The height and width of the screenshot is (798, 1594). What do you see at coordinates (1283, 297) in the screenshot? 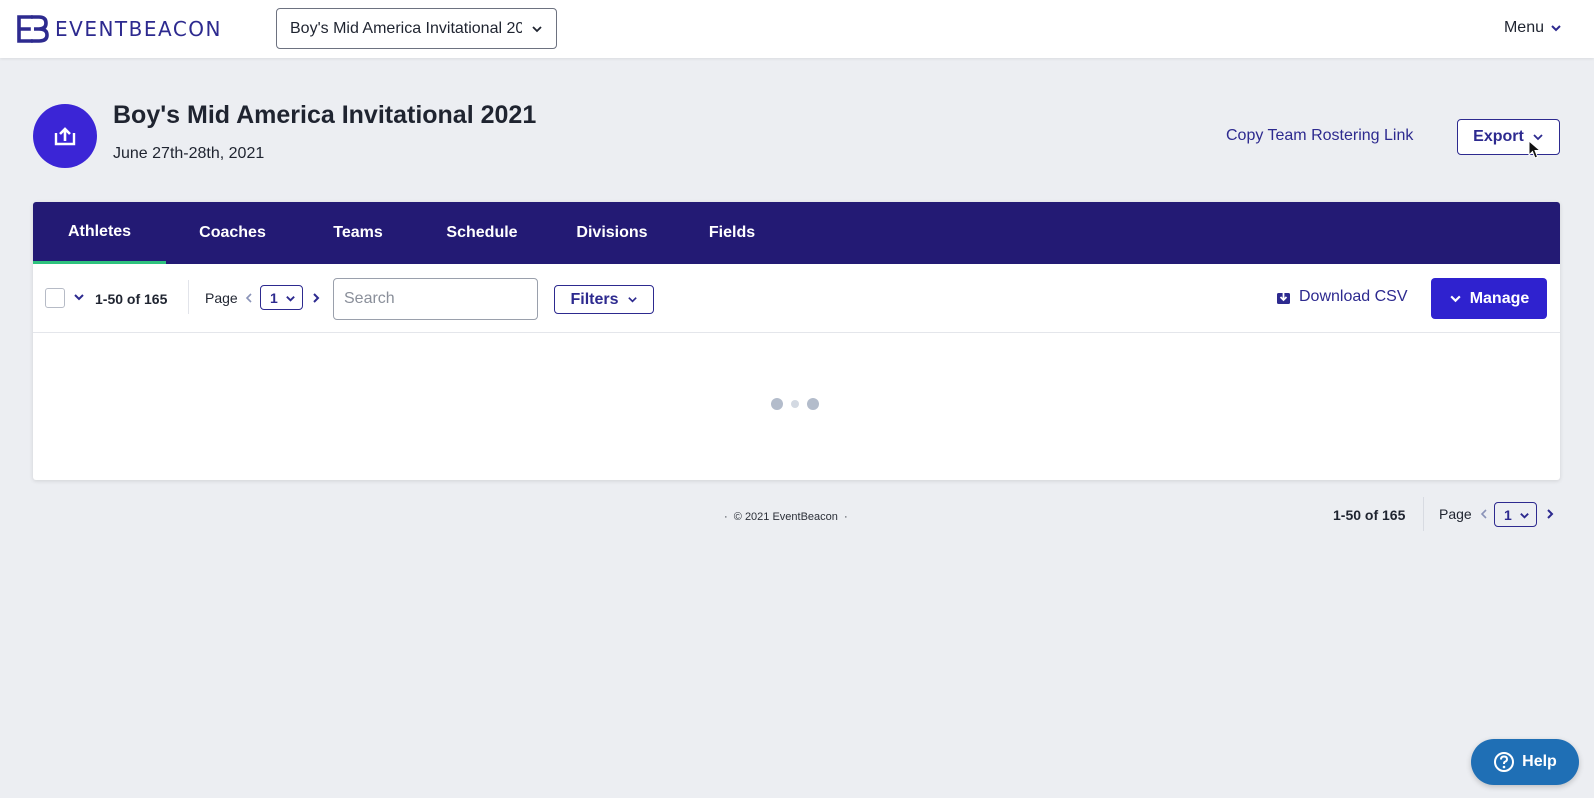
I see `download-icon` at bounding box center [1283, 297].